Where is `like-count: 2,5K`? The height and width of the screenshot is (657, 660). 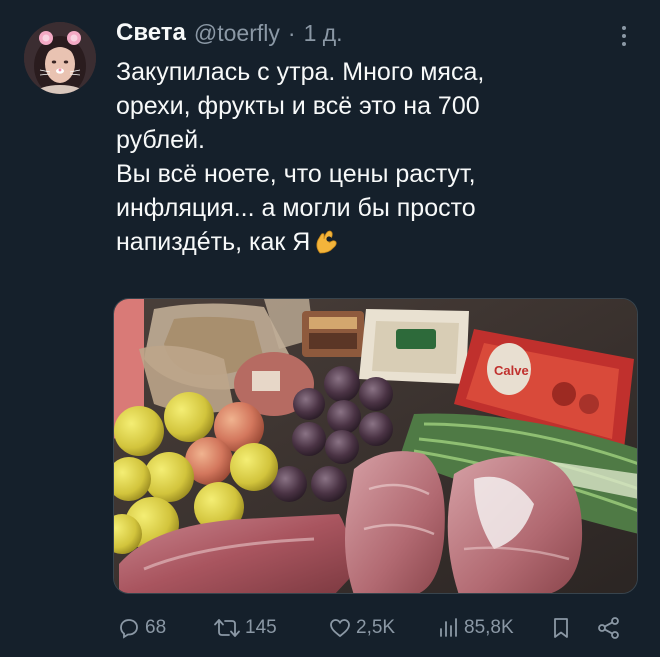 like-count: 2,5K is located at coordinates (376, 627).